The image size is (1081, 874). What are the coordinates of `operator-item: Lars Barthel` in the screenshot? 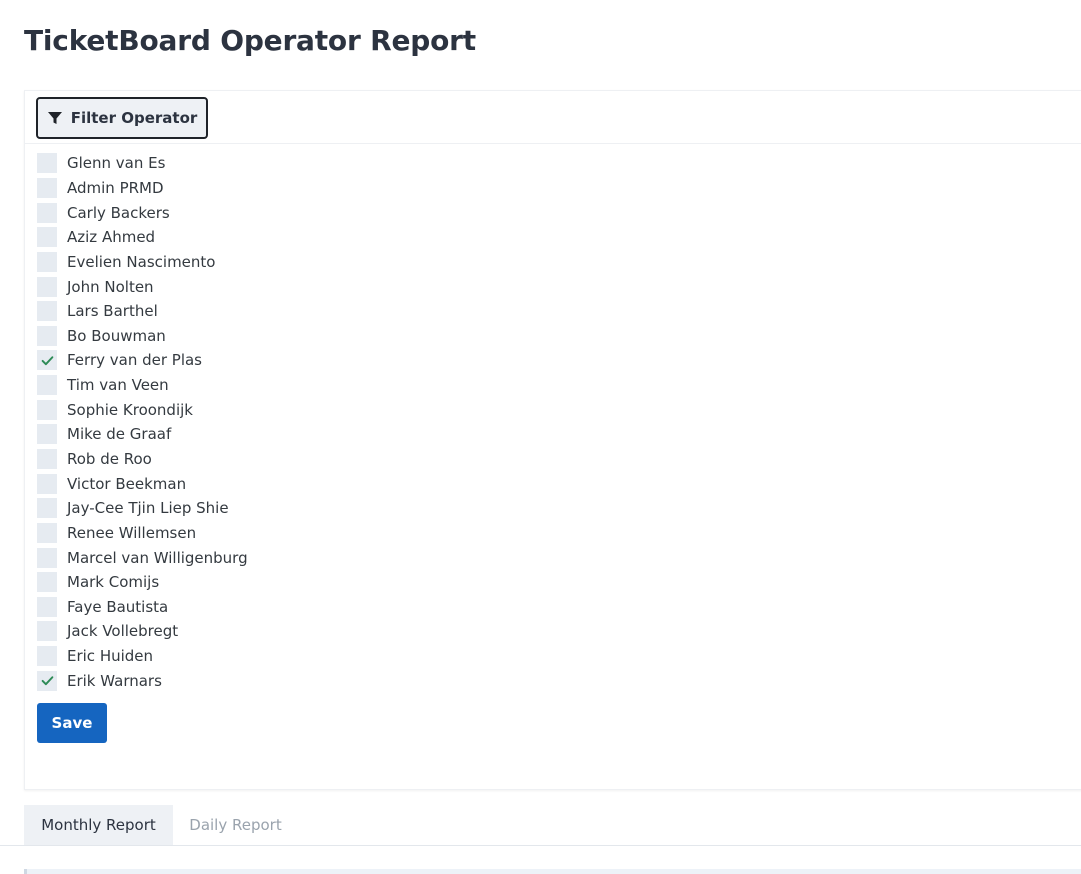 It's located at (142, 311).